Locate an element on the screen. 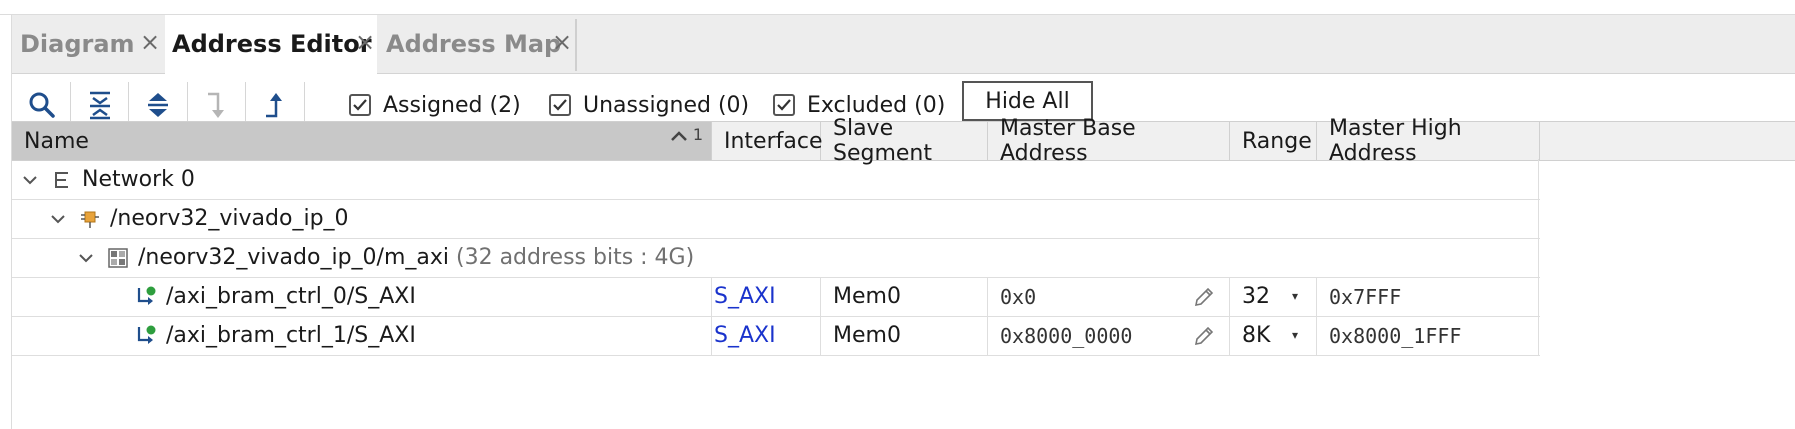 Image resolution: width=1795 pixels, height=429 pixels. tab-address-map-close-icon: × is located at coordinates (562, 42).